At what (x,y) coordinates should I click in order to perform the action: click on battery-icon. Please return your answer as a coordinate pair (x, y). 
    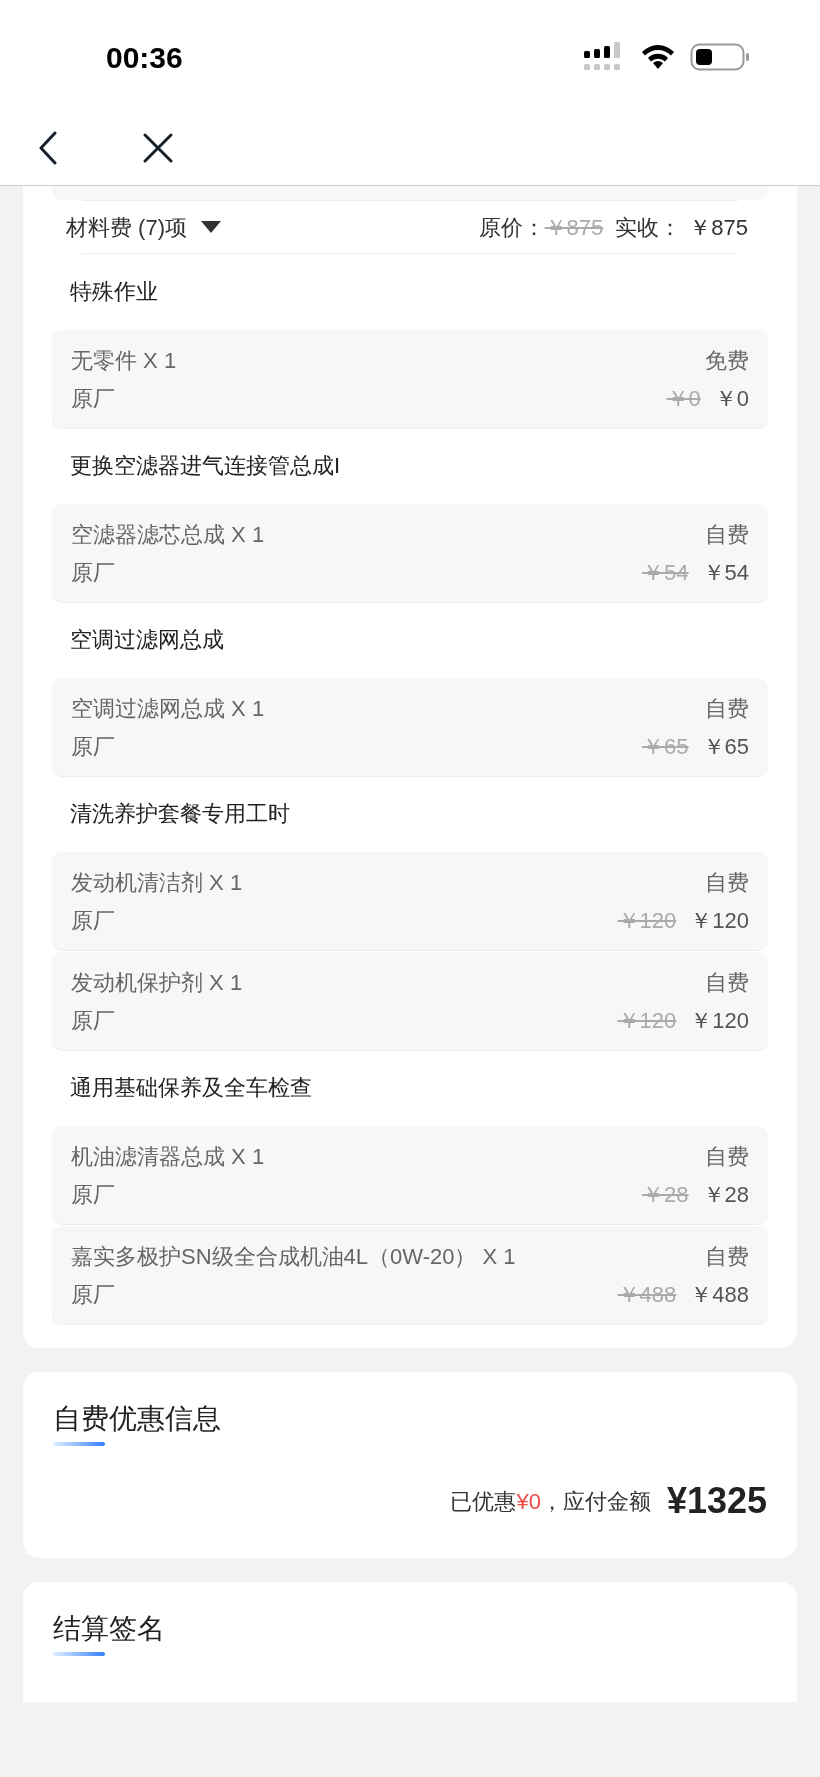
    Looking at the image, I should click on (720, 57).